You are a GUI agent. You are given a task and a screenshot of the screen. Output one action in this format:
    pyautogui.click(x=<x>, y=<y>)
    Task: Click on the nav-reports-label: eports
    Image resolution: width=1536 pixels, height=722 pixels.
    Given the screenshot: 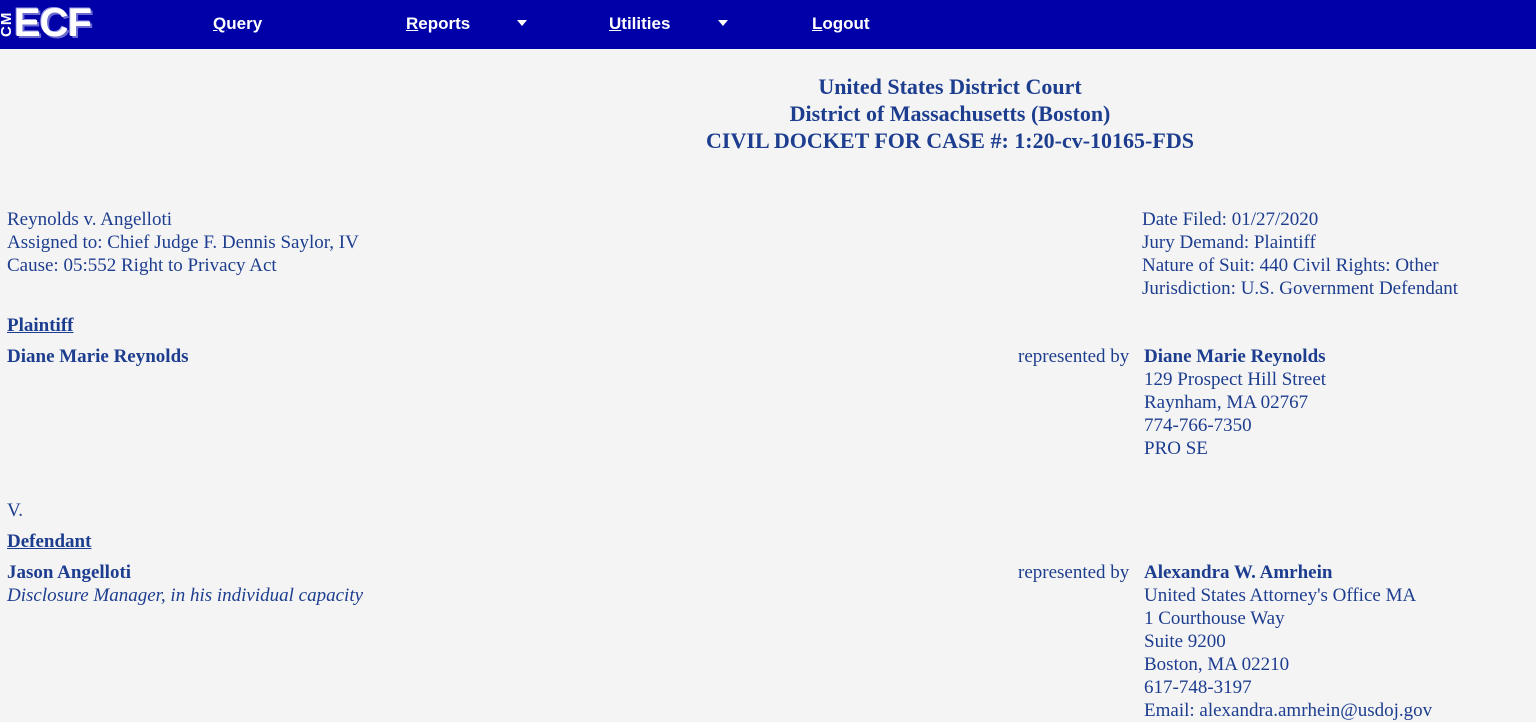 What is the action you would take?
    pyautogui.click(x=444, y=23)
    